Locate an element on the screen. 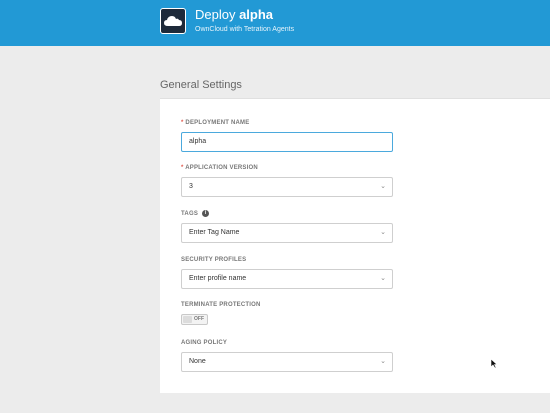 Image resolution: width=550 pixels, height=413 pixels. tags-input: Enter Tag Name ⌄ is located at coordinates (287, 233).